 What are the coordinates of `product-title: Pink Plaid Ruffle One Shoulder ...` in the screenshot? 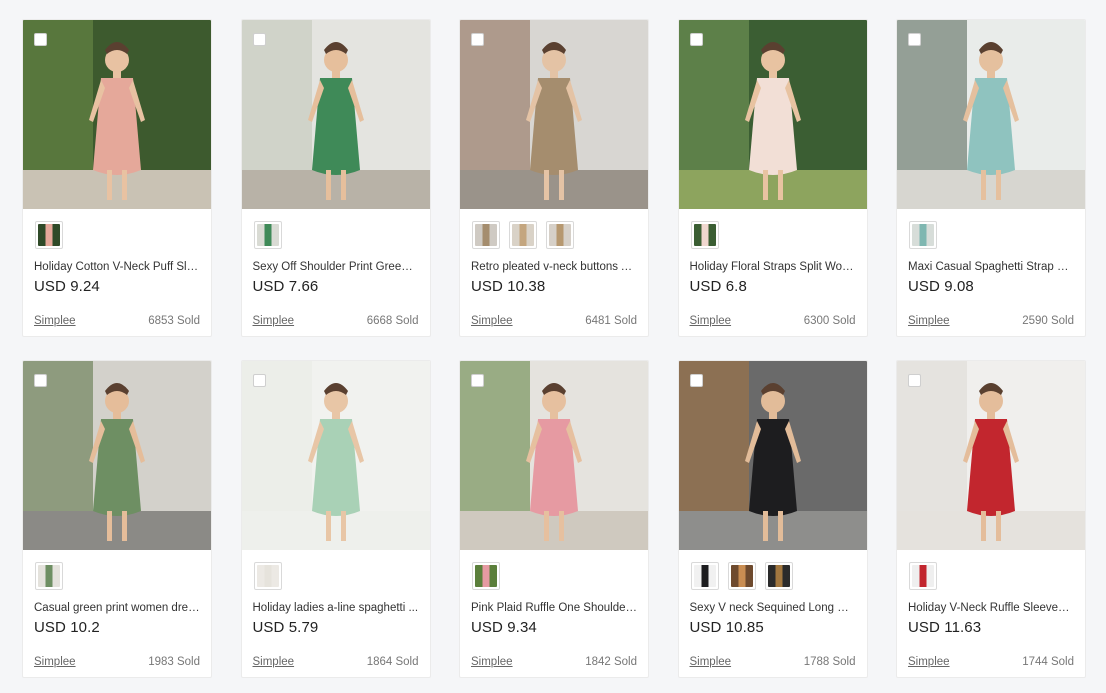 It's located at (554, 608).